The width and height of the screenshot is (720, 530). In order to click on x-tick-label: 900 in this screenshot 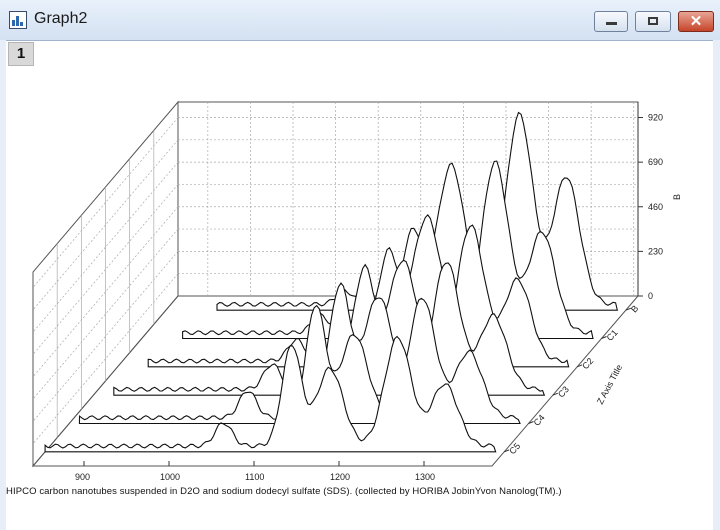, I will do `click(82, 477)`.